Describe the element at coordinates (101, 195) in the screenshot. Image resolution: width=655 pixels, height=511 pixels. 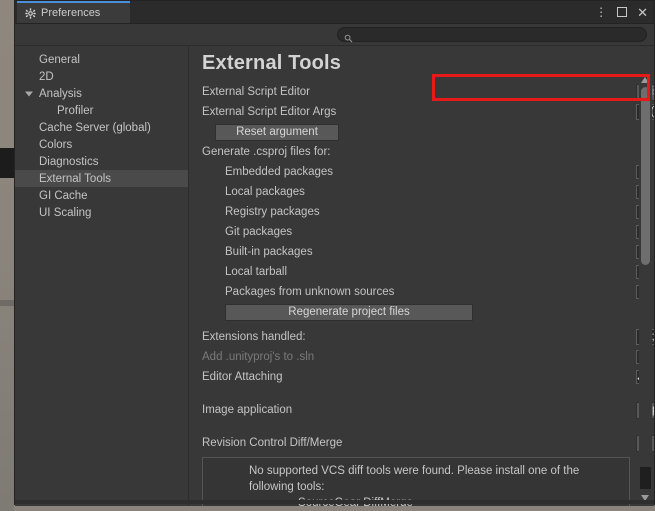
I see `sidebar-item-gi-cache: GI Cache` at that location.